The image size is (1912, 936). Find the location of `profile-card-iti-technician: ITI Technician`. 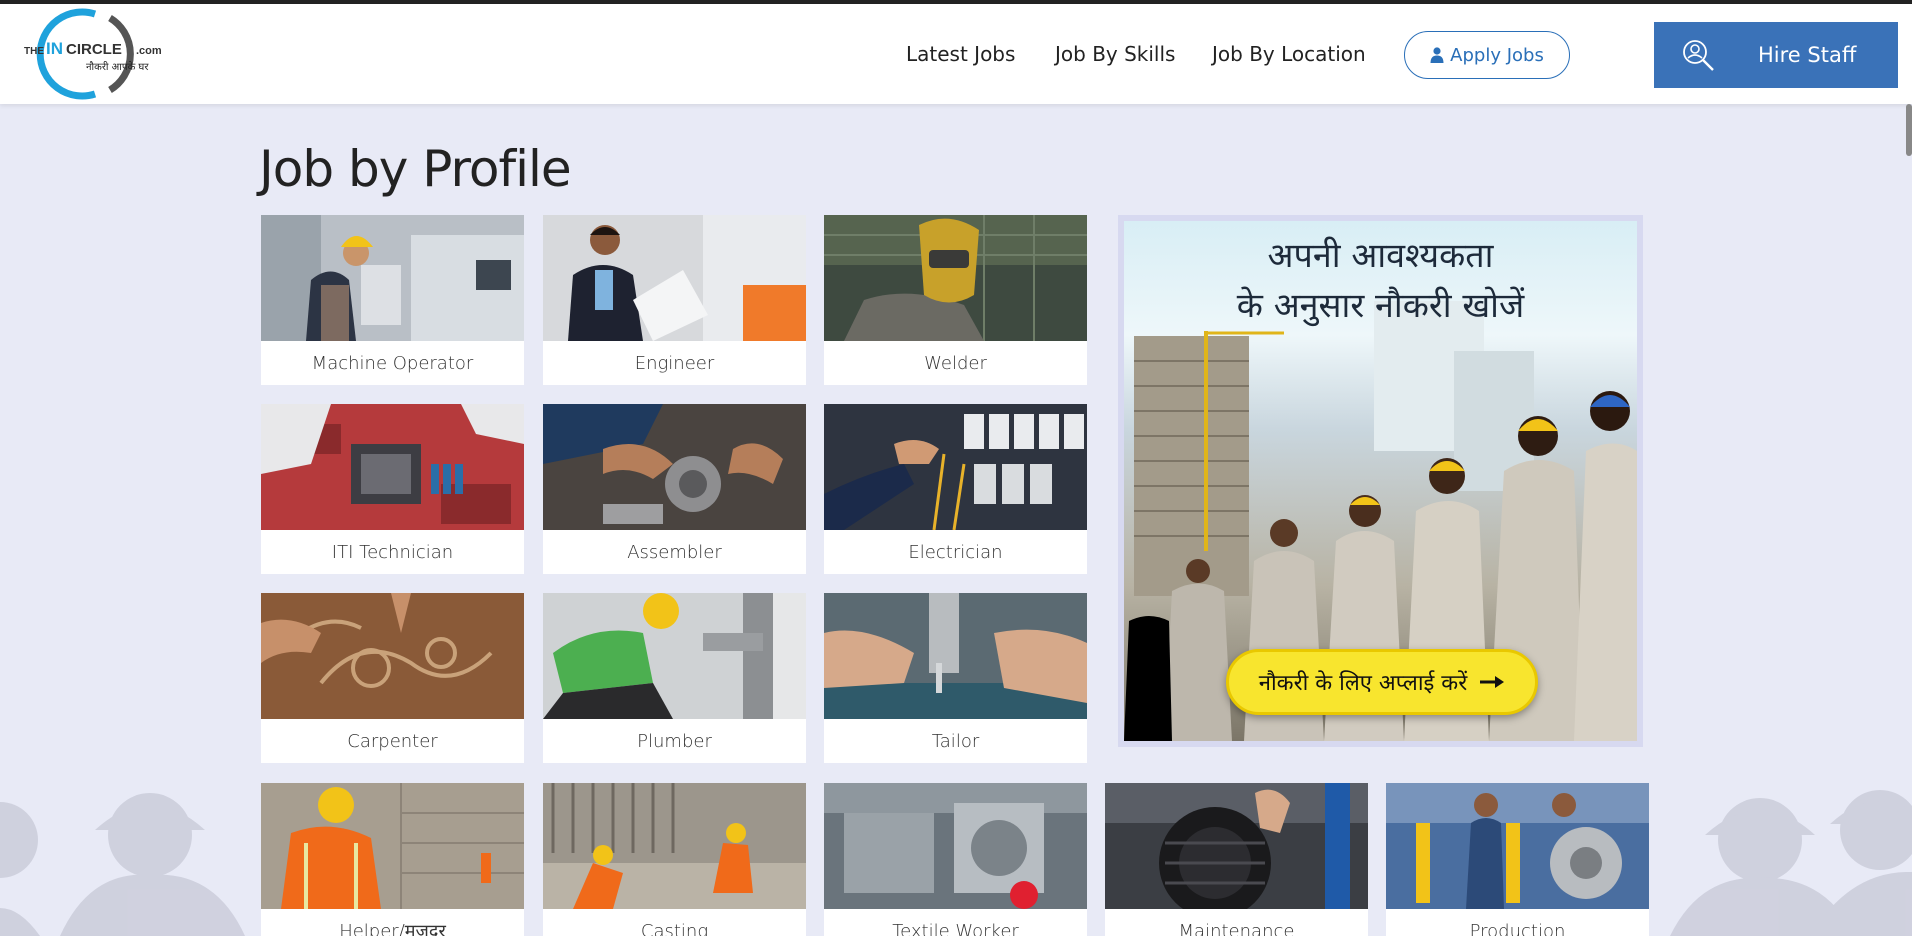

profile-card-iti-technician: ITI Technician is located at coordinates (392, 489).